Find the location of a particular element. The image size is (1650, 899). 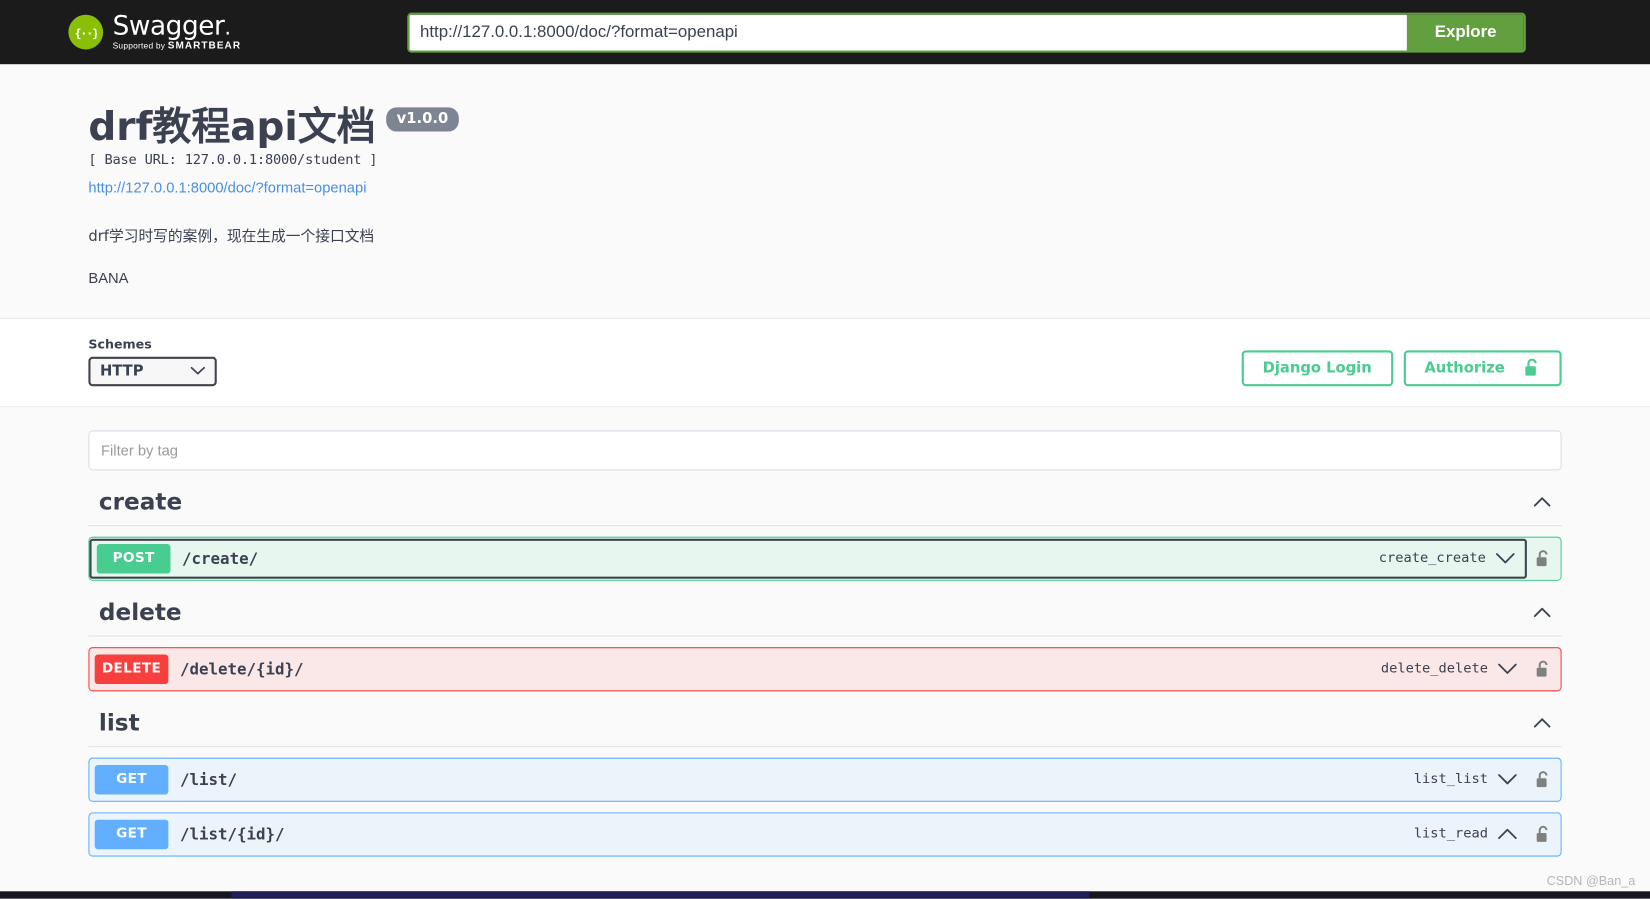

operation-summary: POST /create/ create_create is located at coordinates (808, 558).